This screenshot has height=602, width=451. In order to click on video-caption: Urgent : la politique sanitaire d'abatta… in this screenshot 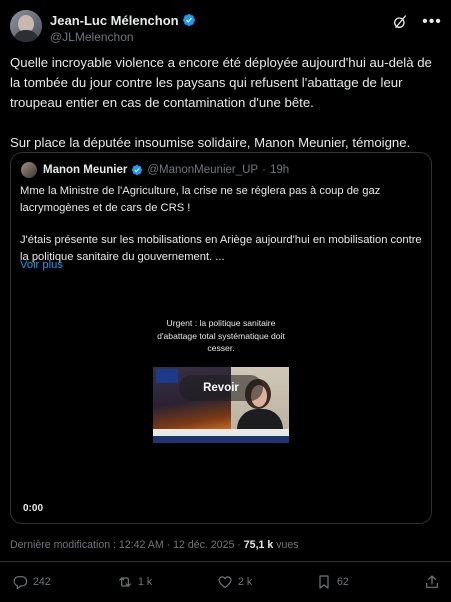, I will do `click(221, 335)`.